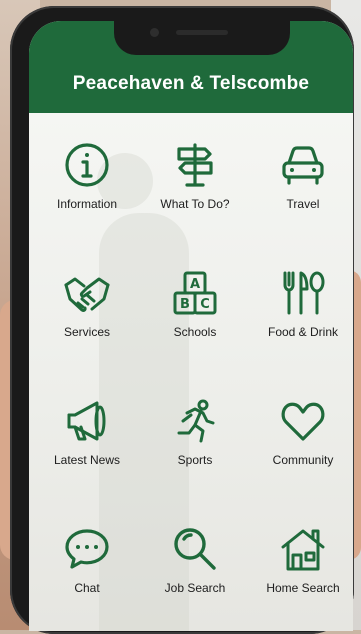 The height and width of the screenshot is (634, 361). What do you see at coordinates (303, 332) in the screenshot?
I see `menu-item-label: Food & Drink` at bounding box center [303, 332].